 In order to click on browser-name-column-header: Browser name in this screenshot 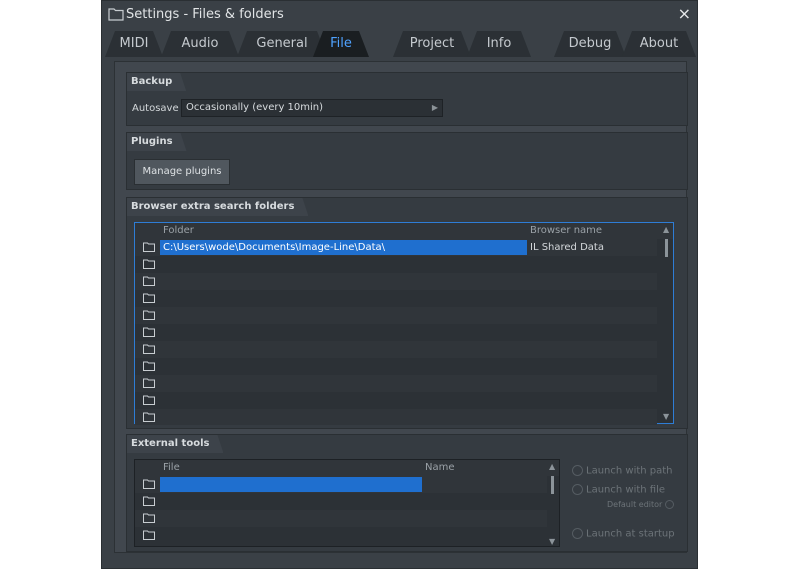, I will do `click(566, 230)`.